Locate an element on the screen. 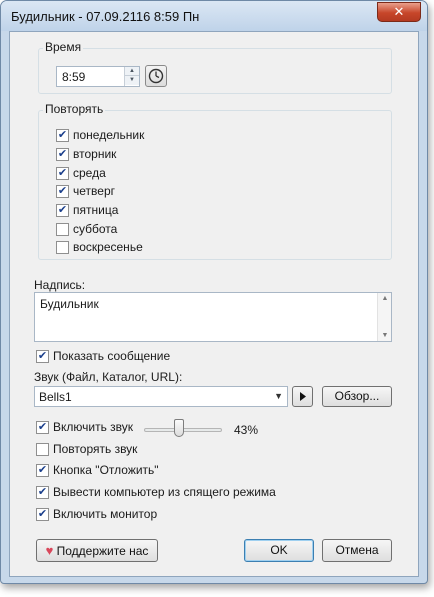  repeat-sound-checkbox-row: Повторять звук is located at coordinates (86, 449).